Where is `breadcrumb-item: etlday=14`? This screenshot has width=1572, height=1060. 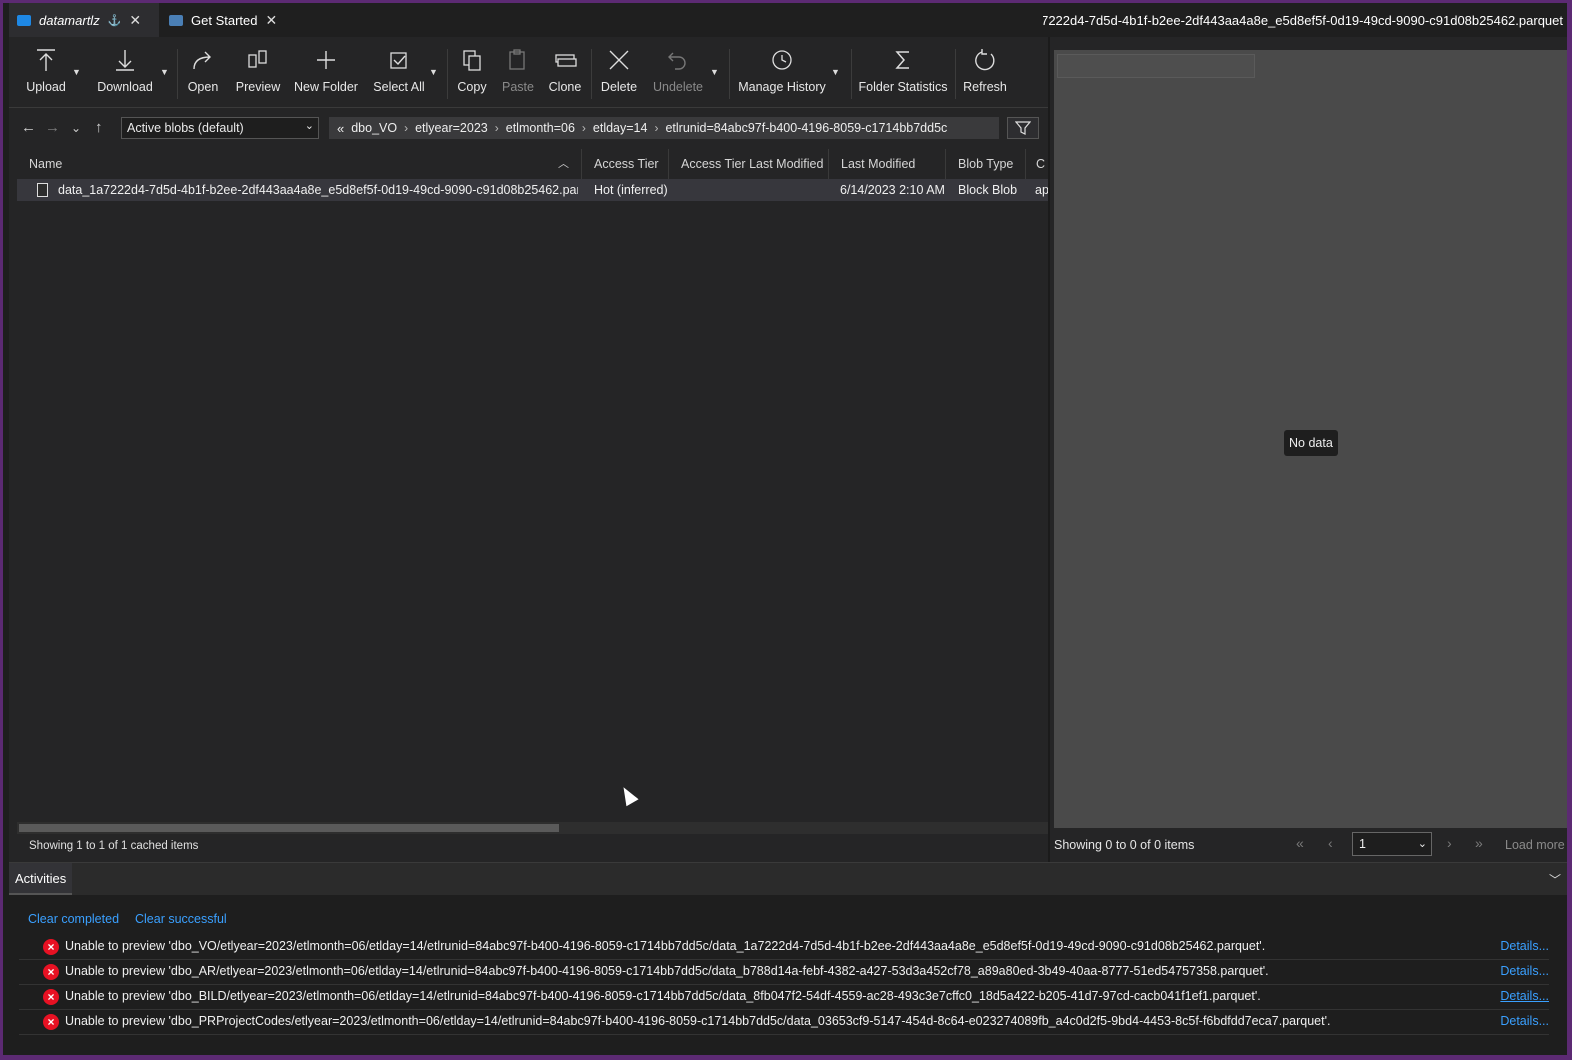
breadcrumb-item: etlday=14 is located at coordinates (620, 128).